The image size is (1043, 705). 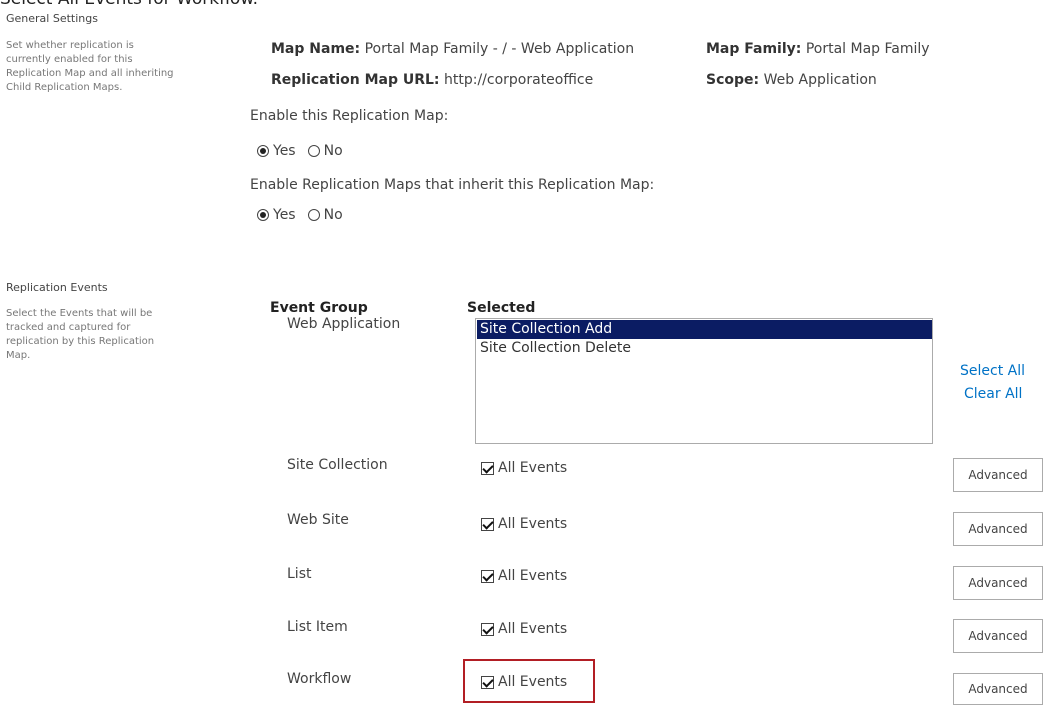 I want to click on select-all-link: Select All, so click(x=992, y=371).